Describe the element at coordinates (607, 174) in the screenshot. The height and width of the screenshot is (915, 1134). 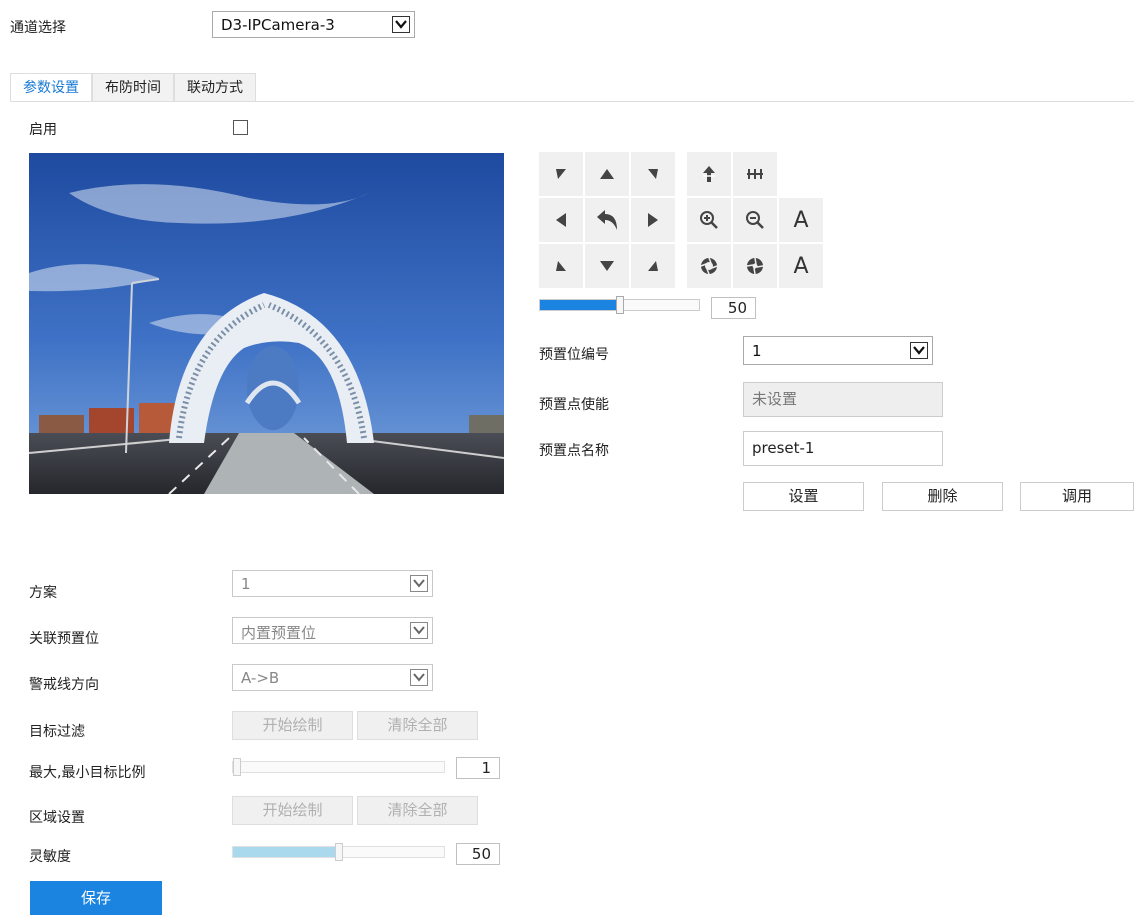
I see `arrow-up-icon` at that location.